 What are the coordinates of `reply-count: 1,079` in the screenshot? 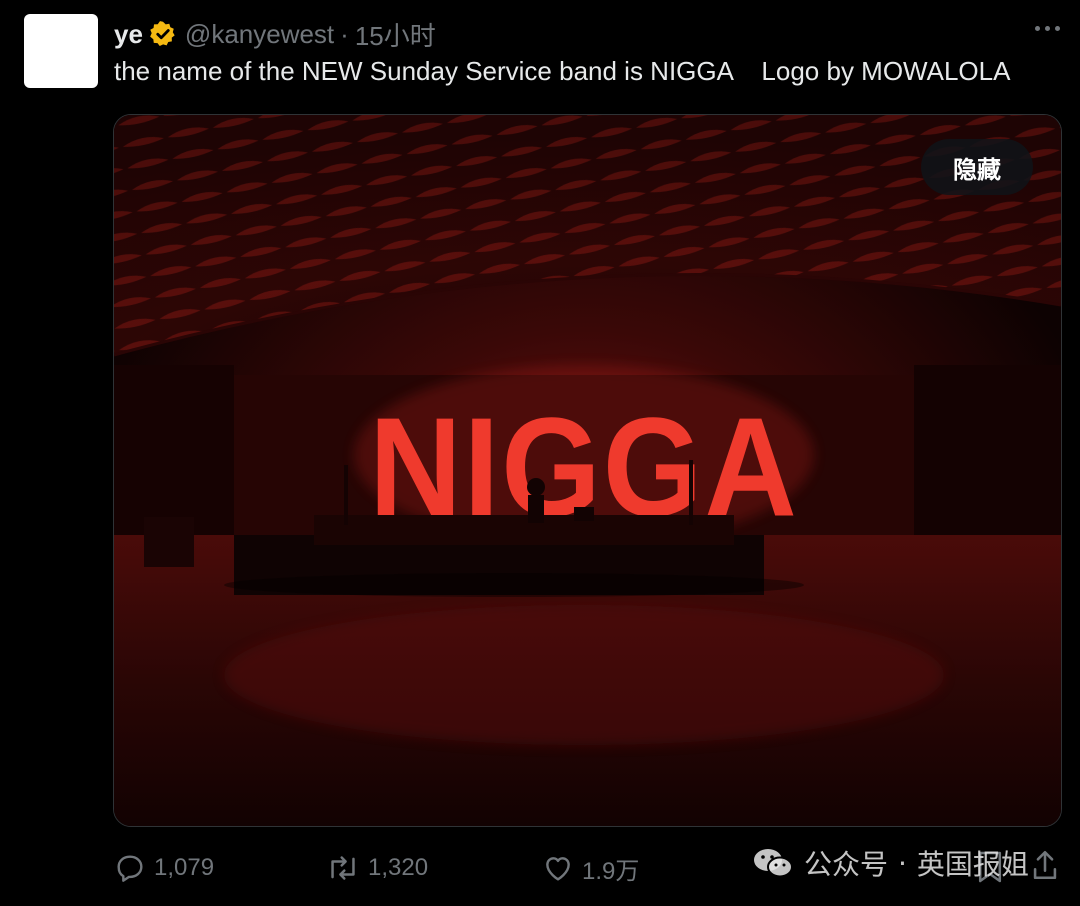 It's located at (184, 867).